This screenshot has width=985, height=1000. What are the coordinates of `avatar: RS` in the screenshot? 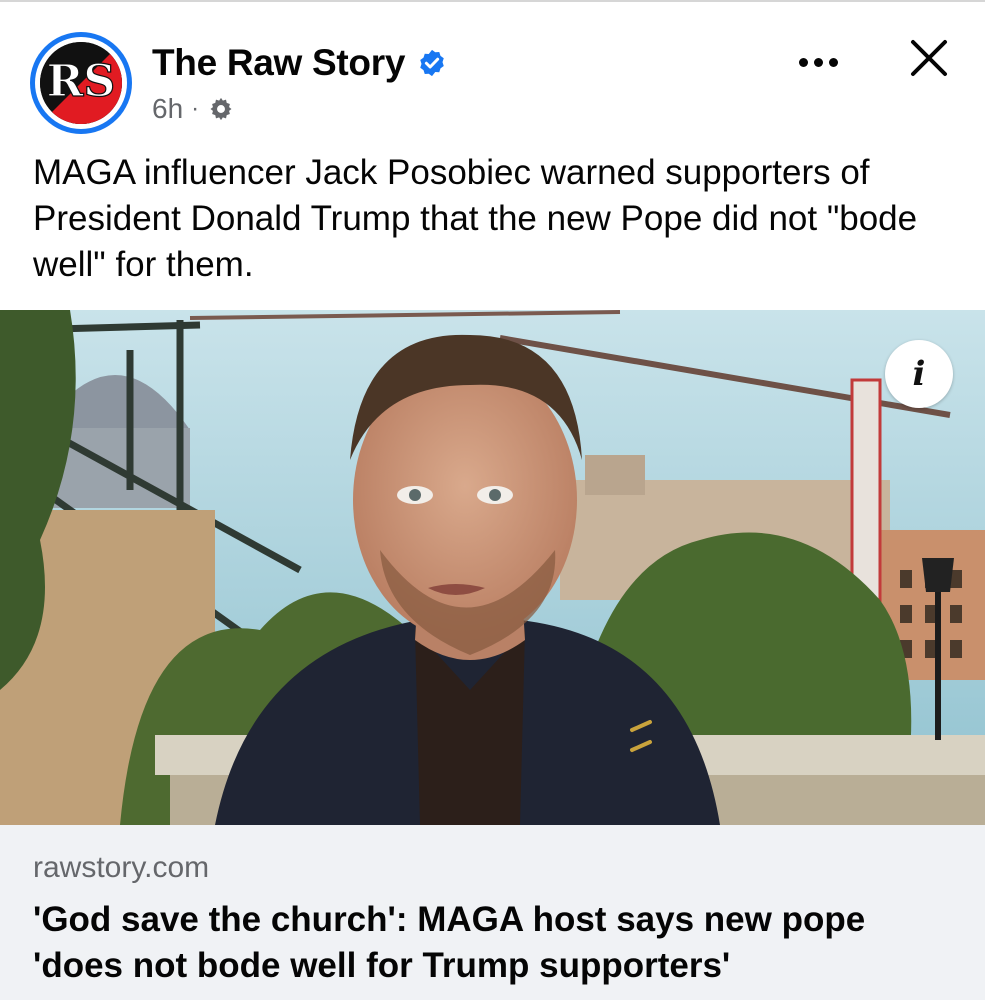 It's located at (81, 83).